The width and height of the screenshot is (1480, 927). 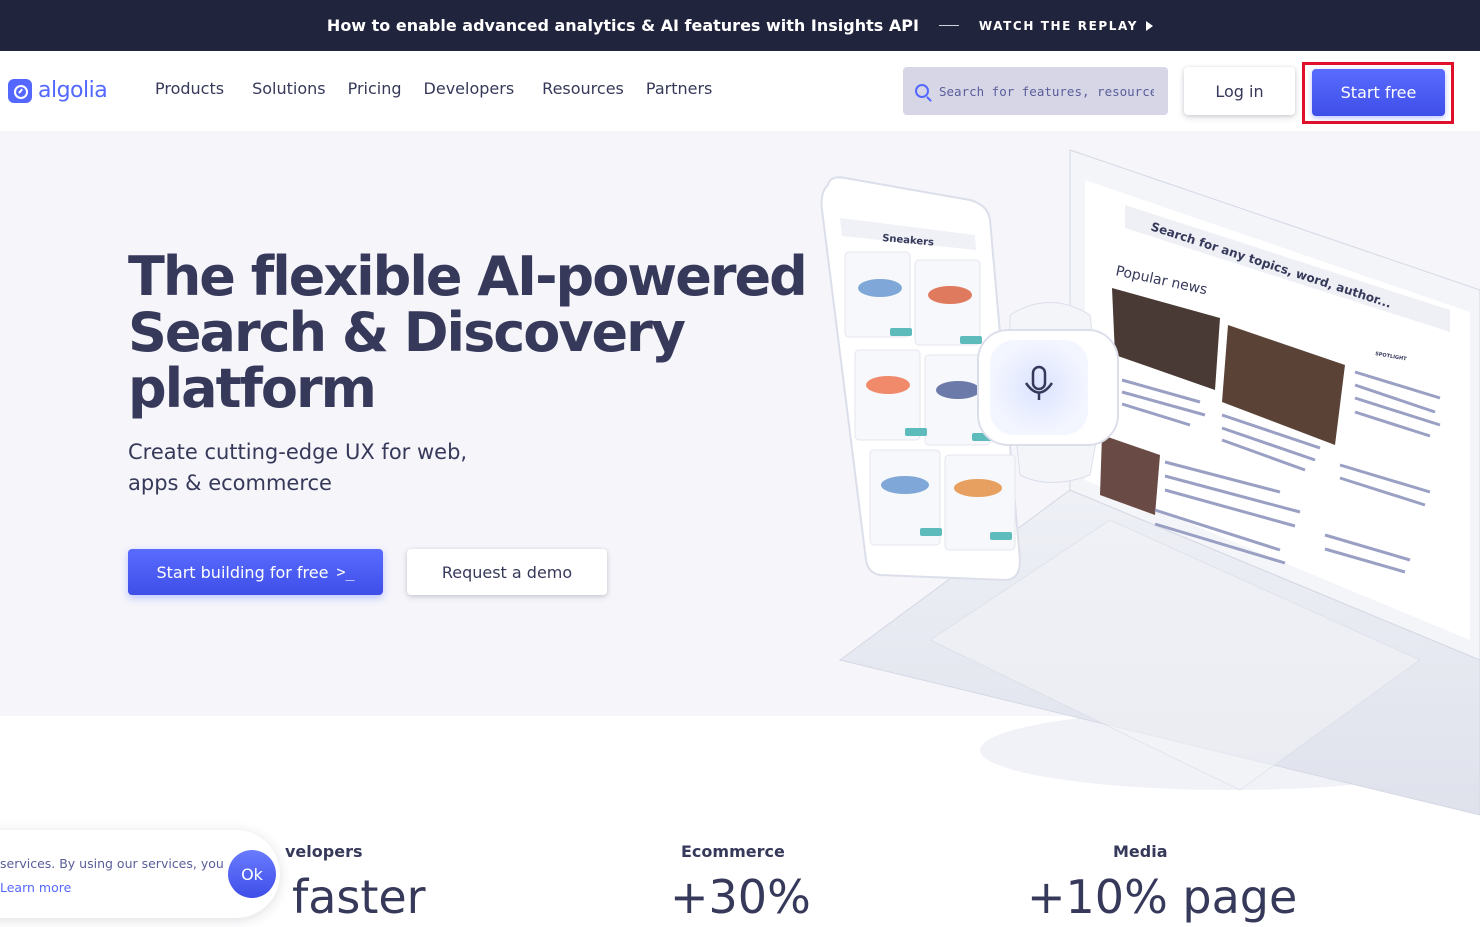 What do you see at coordinates (948, 25) in the screenshot?
I see `announcement-divider` at bounding box center [948, 25].